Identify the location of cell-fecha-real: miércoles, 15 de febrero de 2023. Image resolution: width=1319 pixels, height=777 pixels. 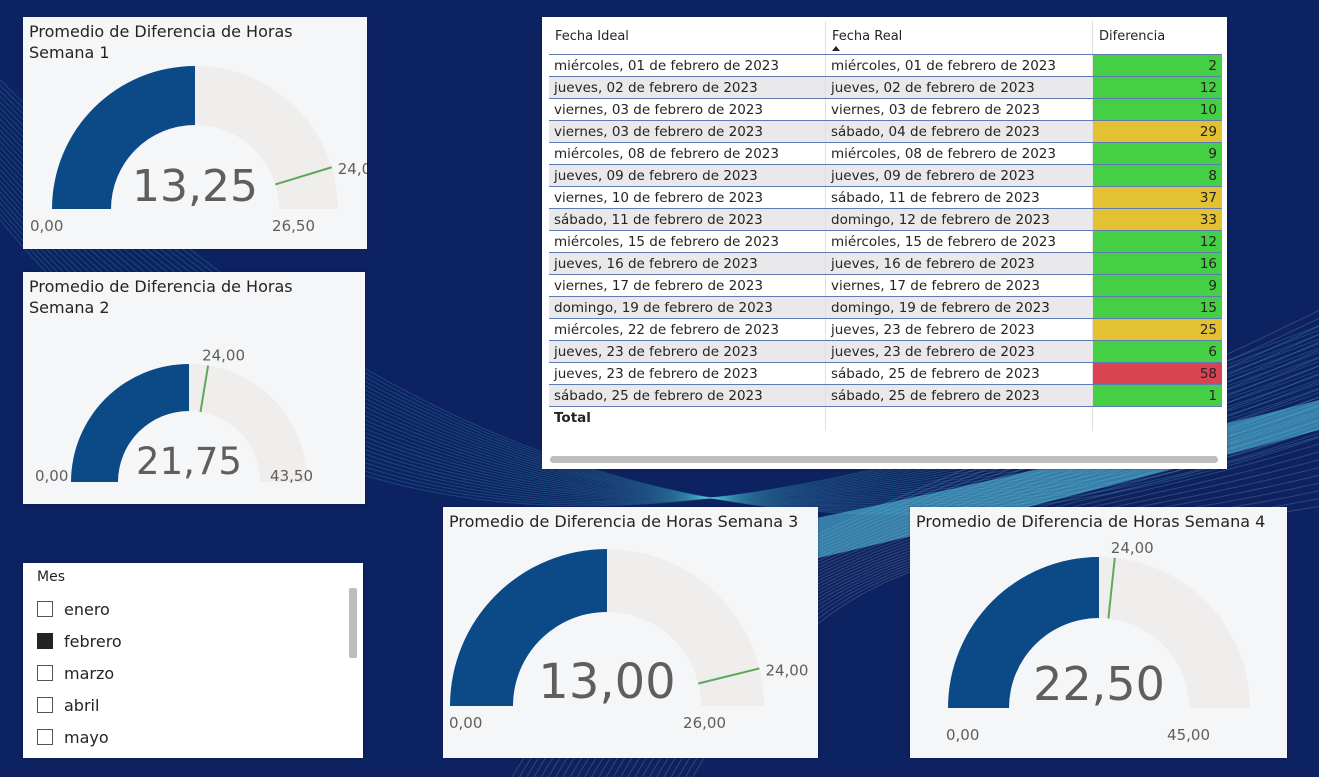
(959, 241).